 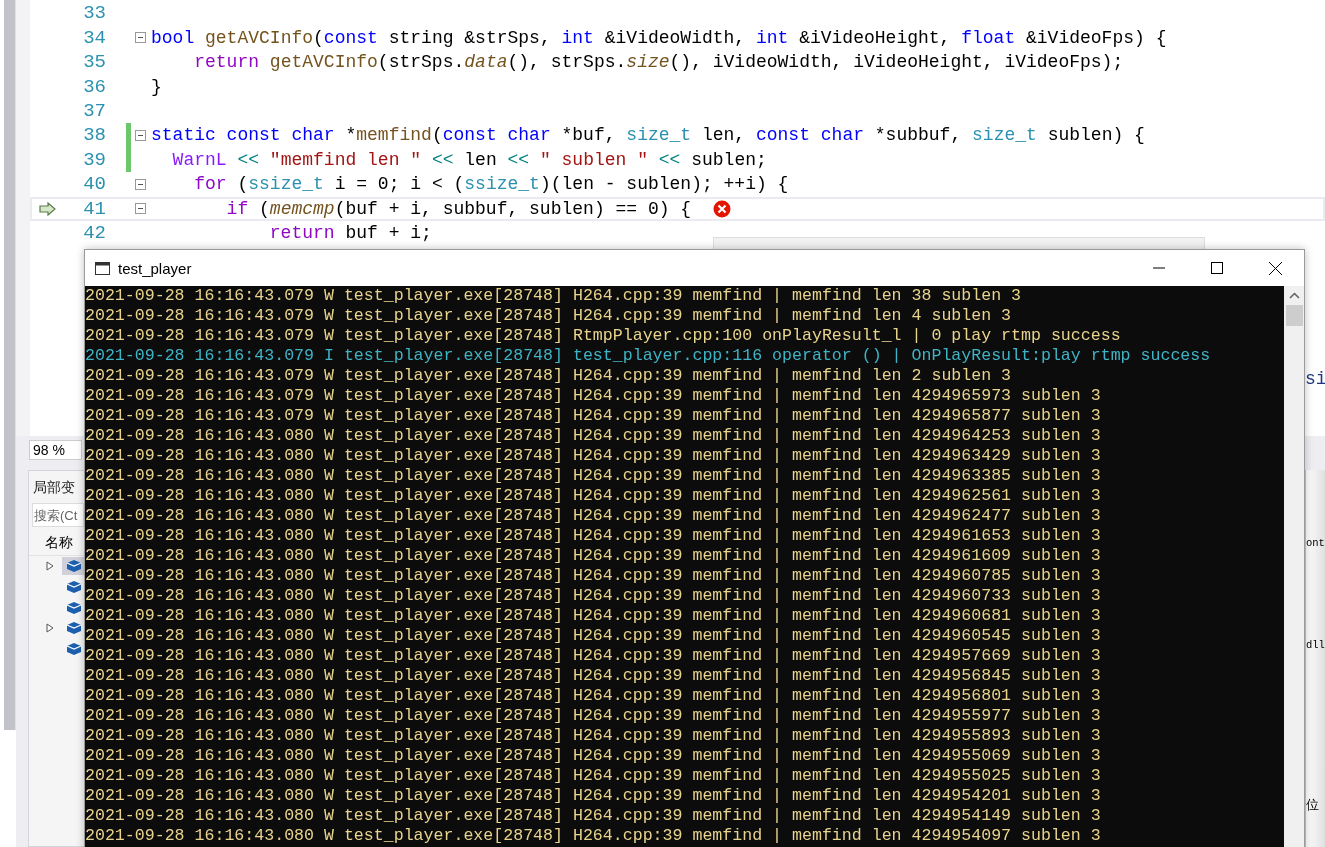 I want to click on code-line: }, so click(x=156, y=86).